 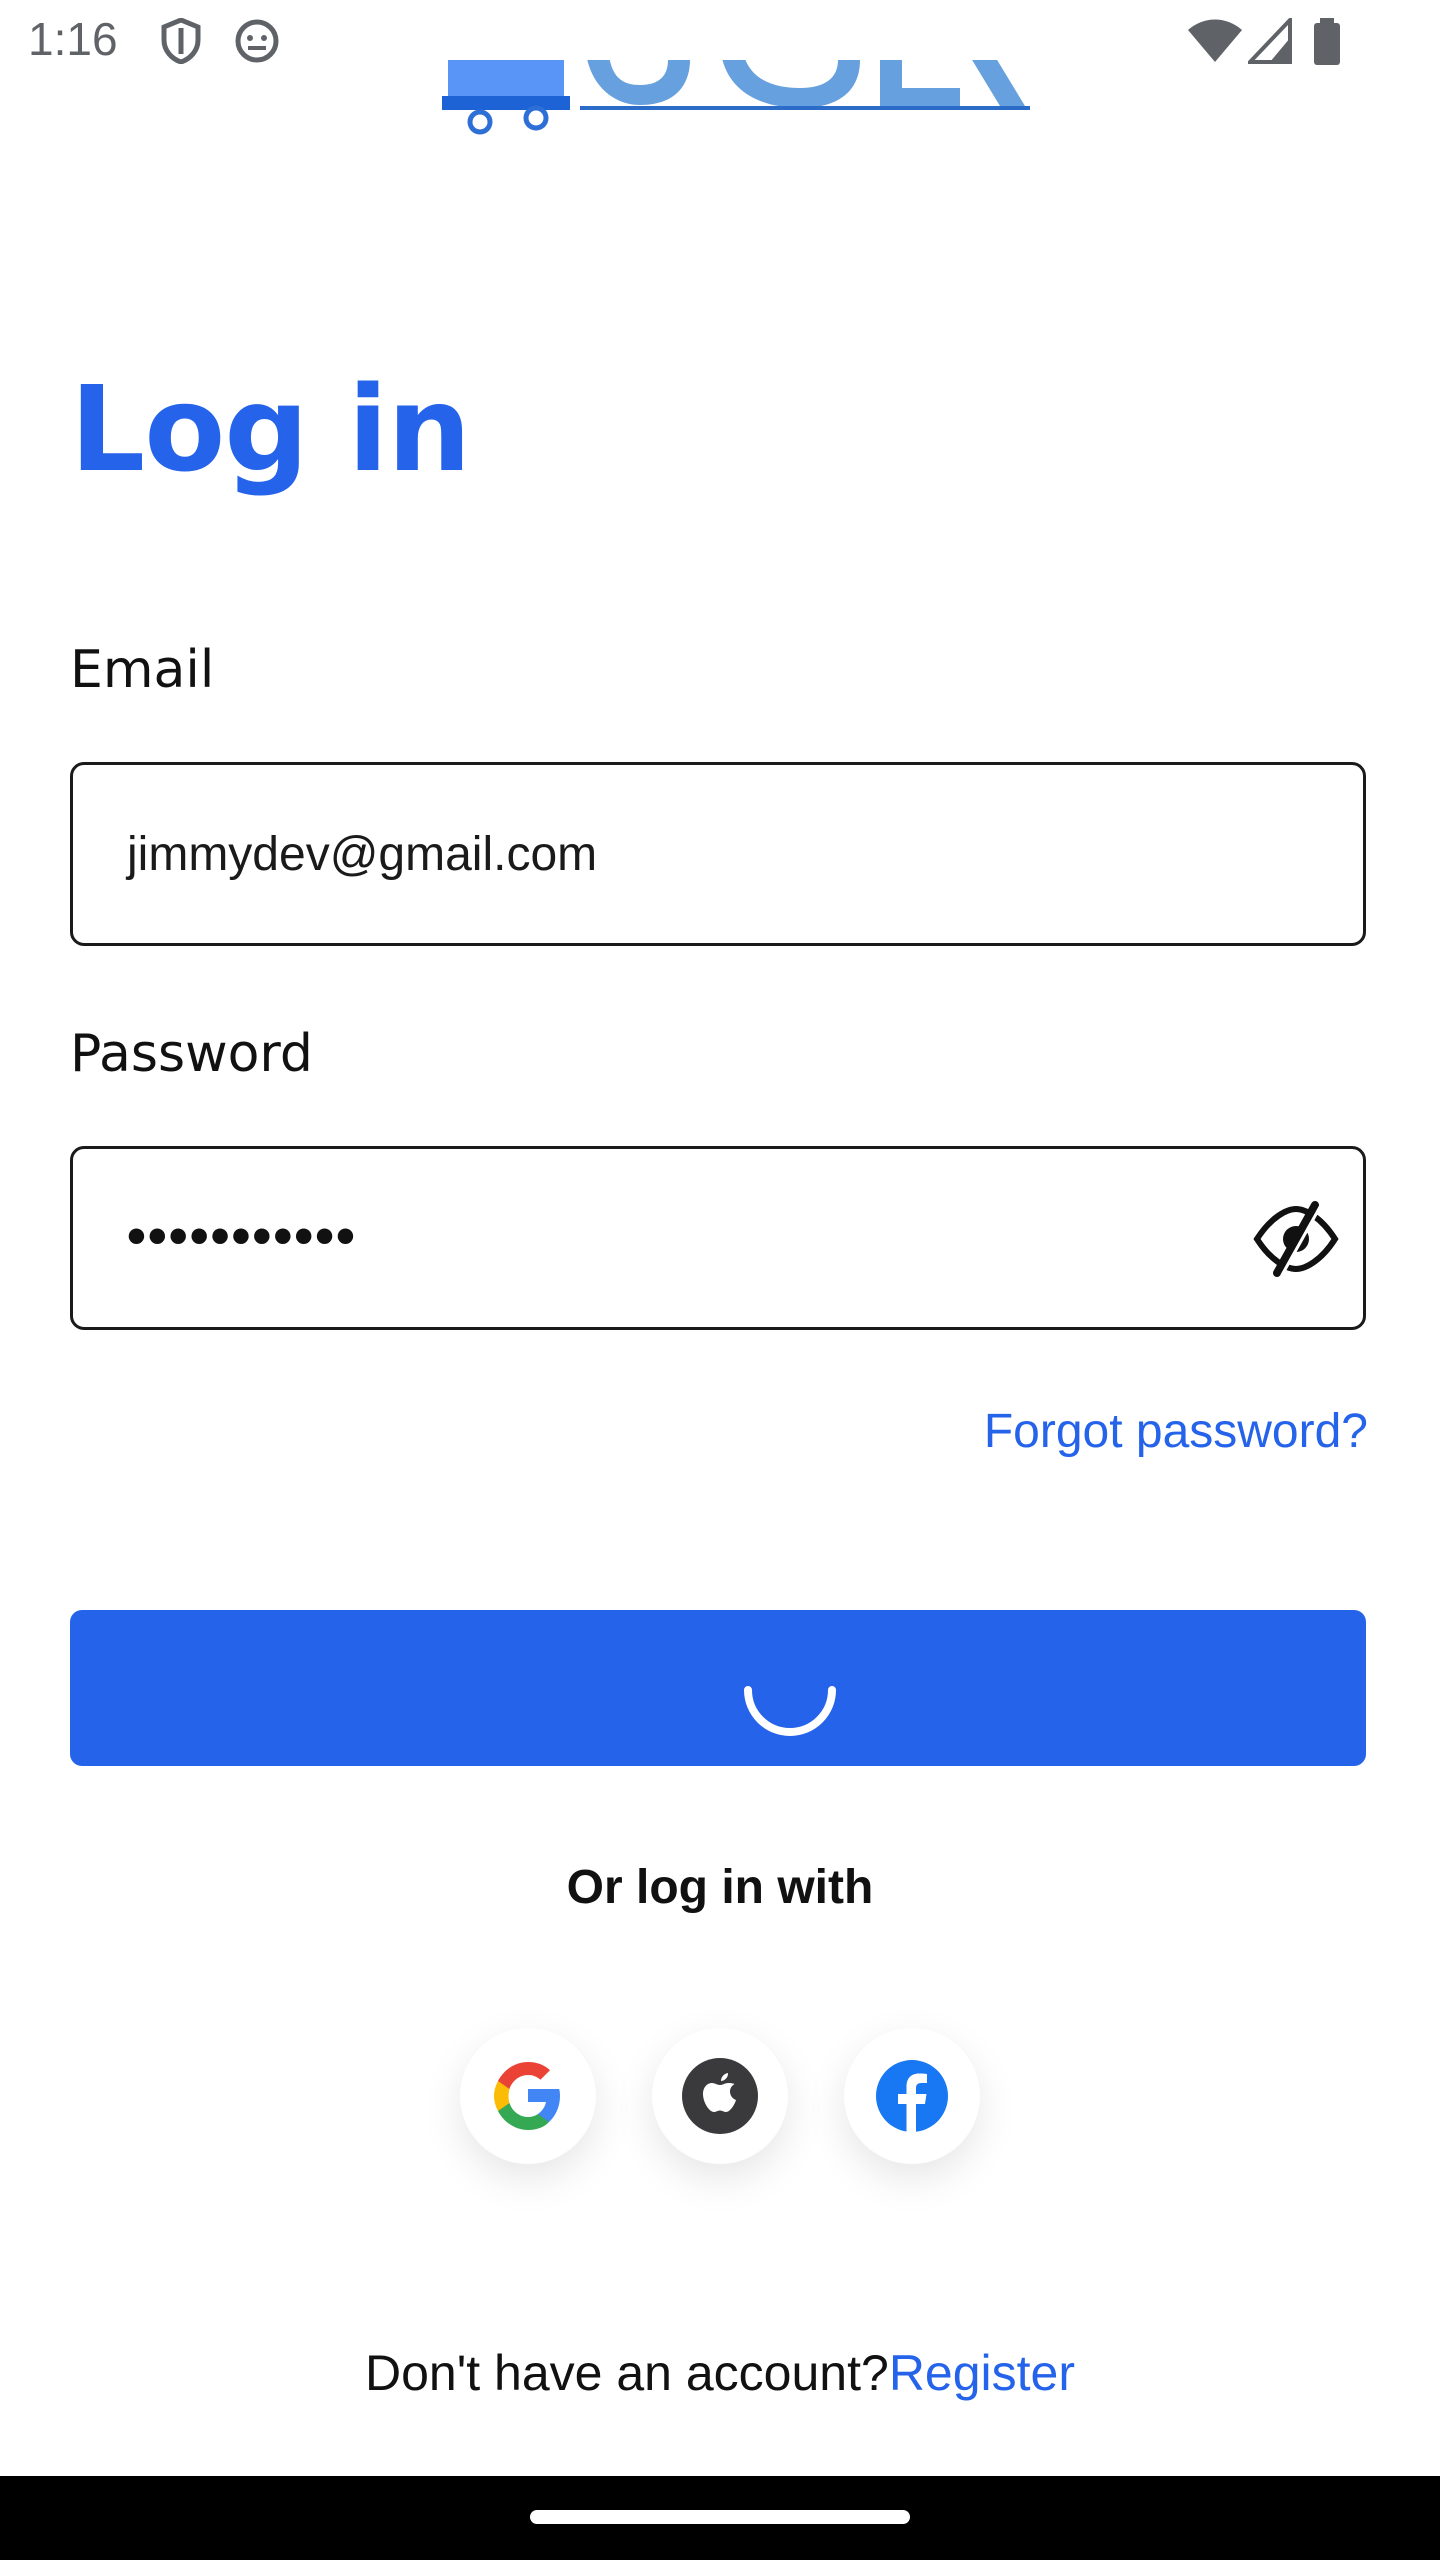 What do you see at coordinates (718, 1688) in the screenshot?
I see `login-button` at bounding box center [718, 1688].